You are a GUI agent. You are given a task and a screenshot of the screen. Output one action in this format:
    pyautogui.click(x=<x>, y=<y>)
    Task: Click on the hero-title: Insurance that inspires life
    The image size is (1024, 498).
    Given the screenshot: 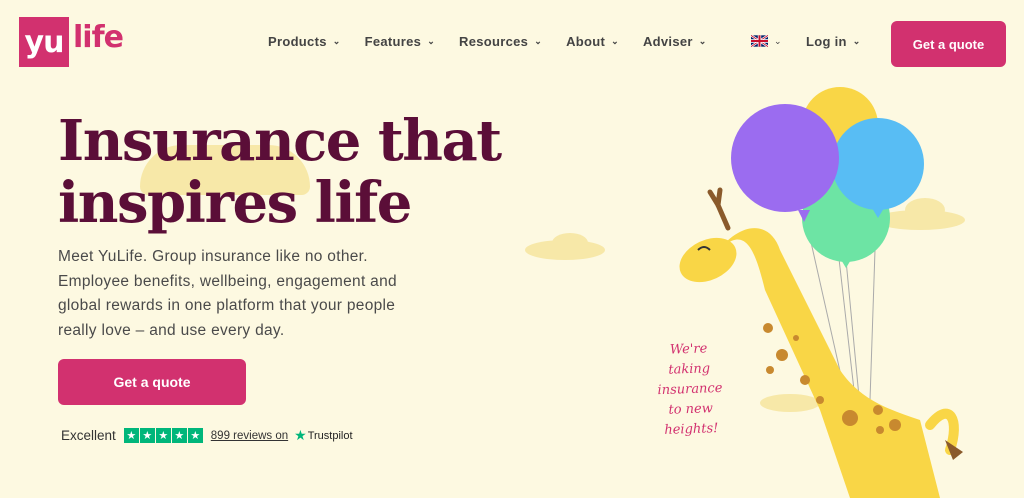 What is the action you would take?
    pyautogui.click(x=280, y=172)
    